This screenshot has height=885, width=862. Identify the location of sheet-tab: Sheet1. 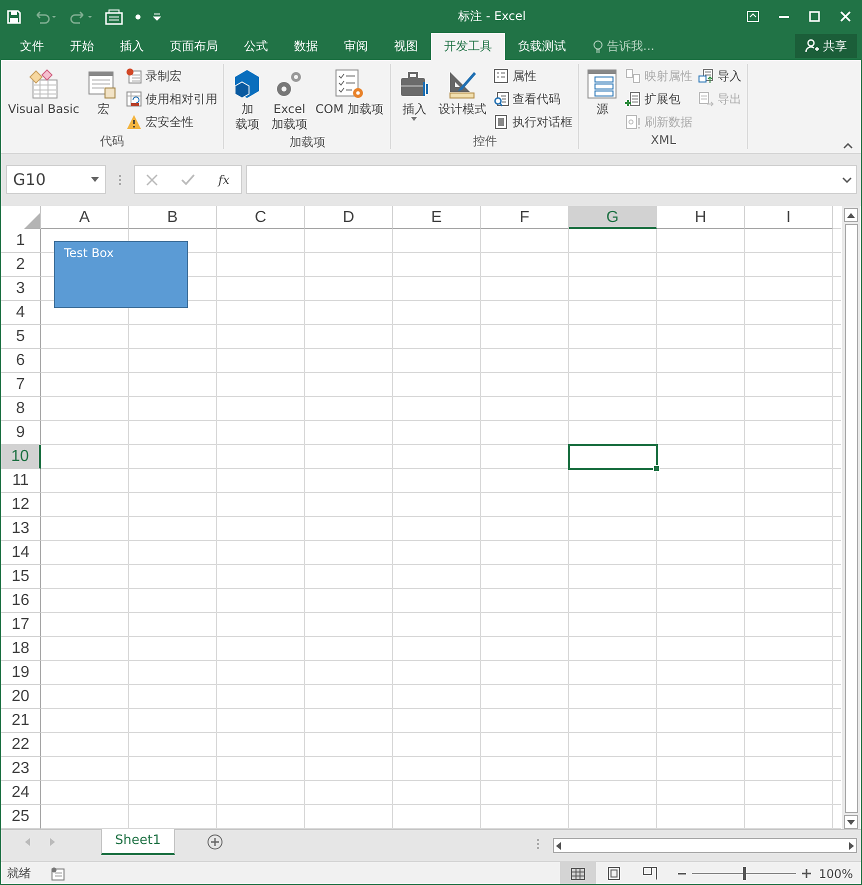
(138, 842).